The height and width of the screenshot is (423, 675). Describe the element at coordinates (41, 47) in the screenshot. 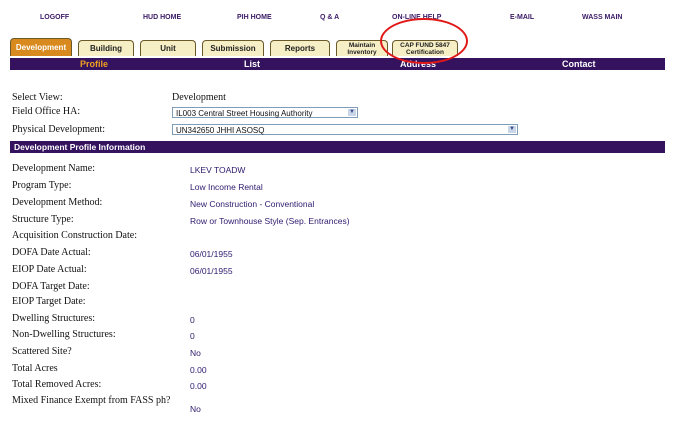

I see `tab-development: Development` at that location.